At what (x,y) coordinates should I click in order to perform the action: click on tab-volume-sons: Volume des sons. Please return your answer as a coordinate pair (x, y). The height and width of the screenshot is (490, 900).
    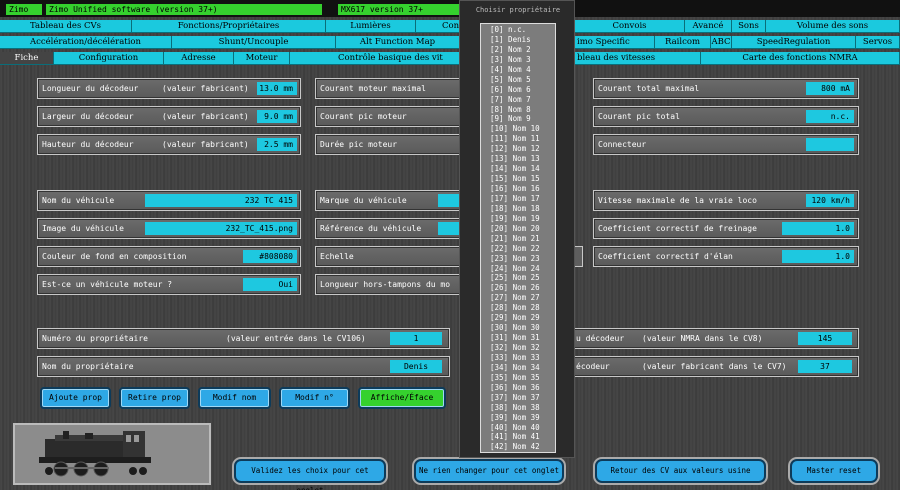
    Looking at the image, I should click on (833, 26).